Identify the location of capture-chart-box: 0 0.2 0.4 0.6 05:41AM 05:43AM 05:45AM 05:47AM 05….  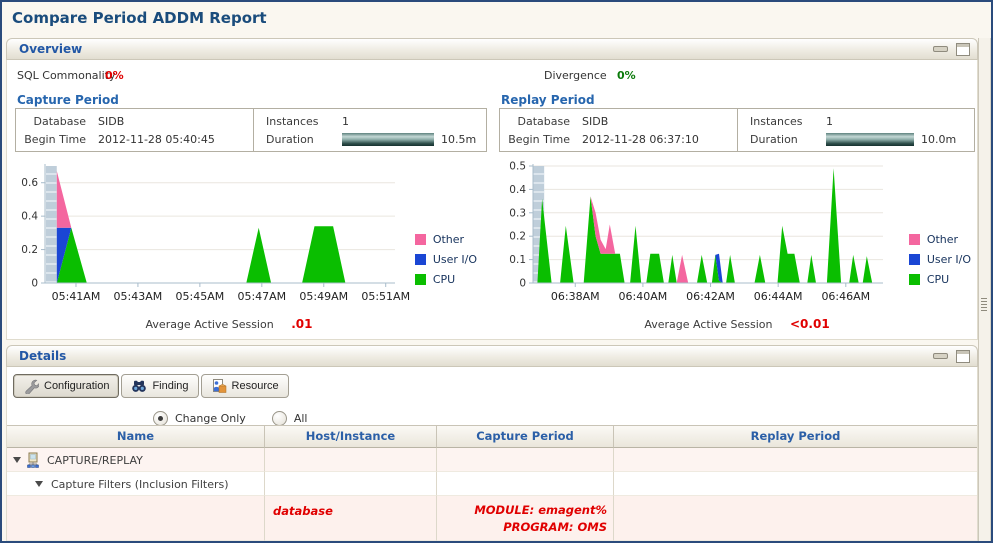
(244, 236).